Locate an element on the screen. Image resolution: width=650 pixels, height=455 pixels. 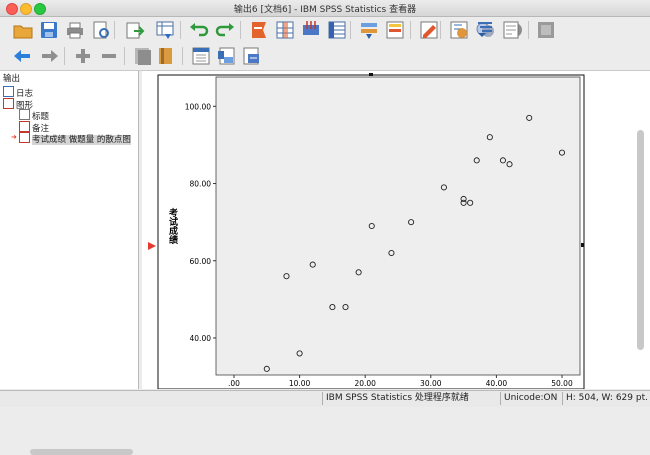
hide-button is located at coordinates (167, 56).